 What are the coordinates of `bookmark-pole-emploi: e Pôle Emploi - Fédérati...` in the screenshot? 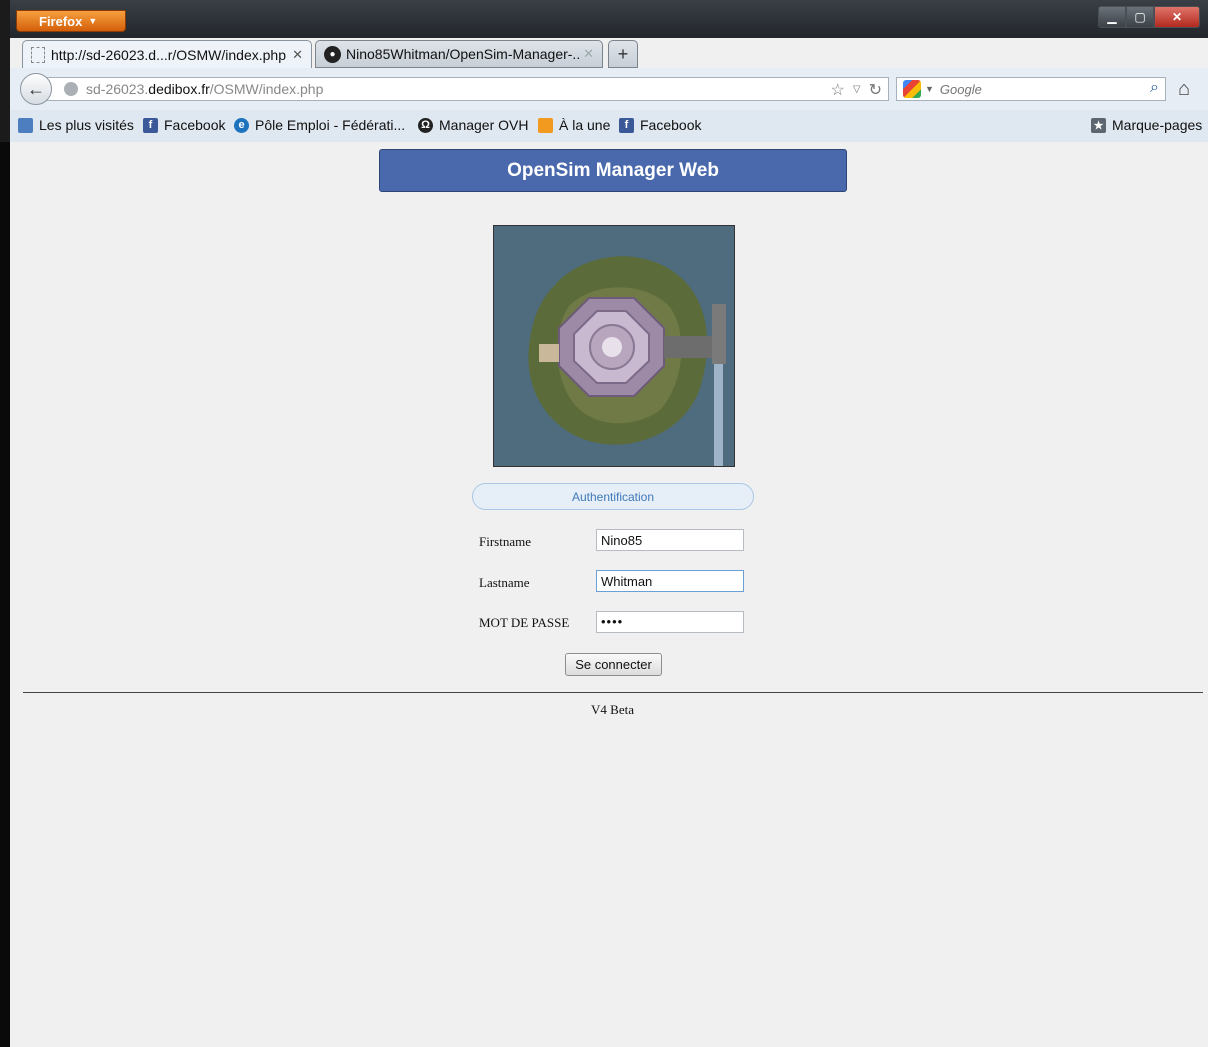 It's located at (319, 125).